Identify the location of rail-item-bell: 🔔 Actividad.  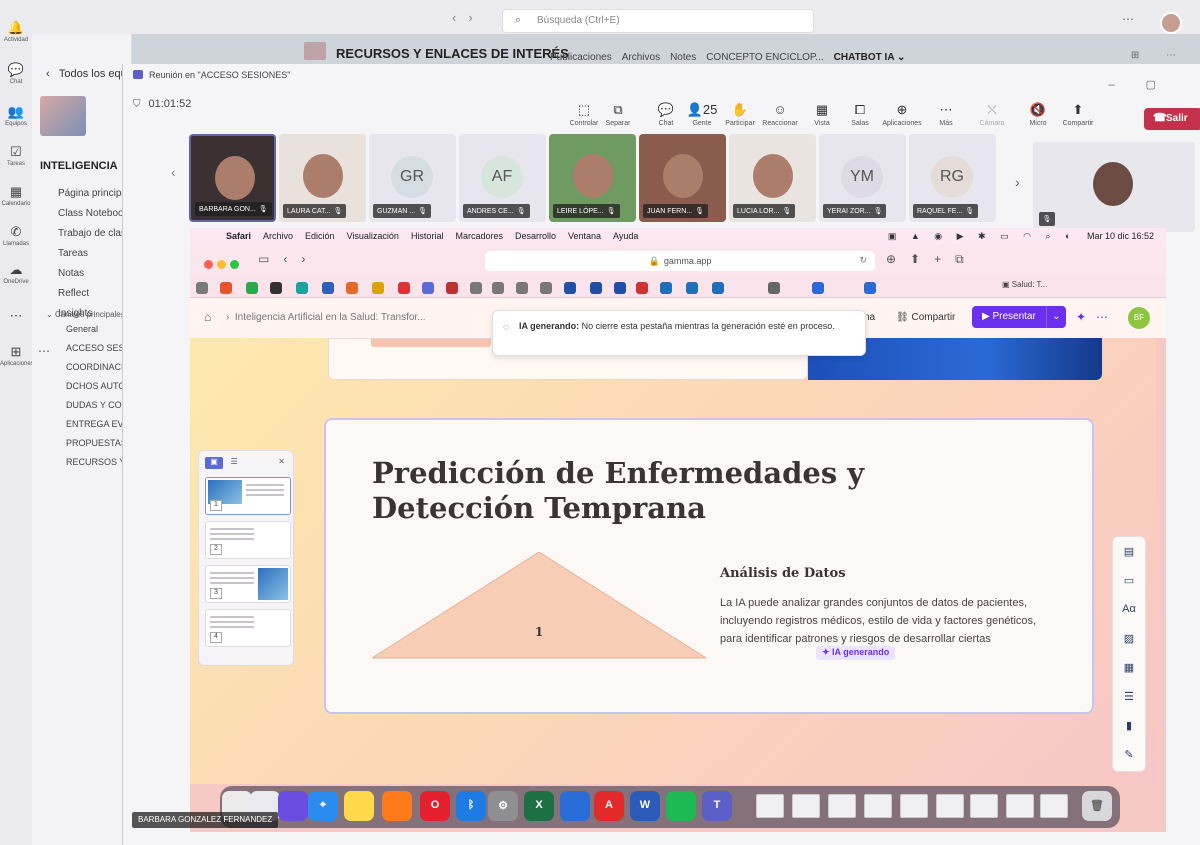
(16, 31).